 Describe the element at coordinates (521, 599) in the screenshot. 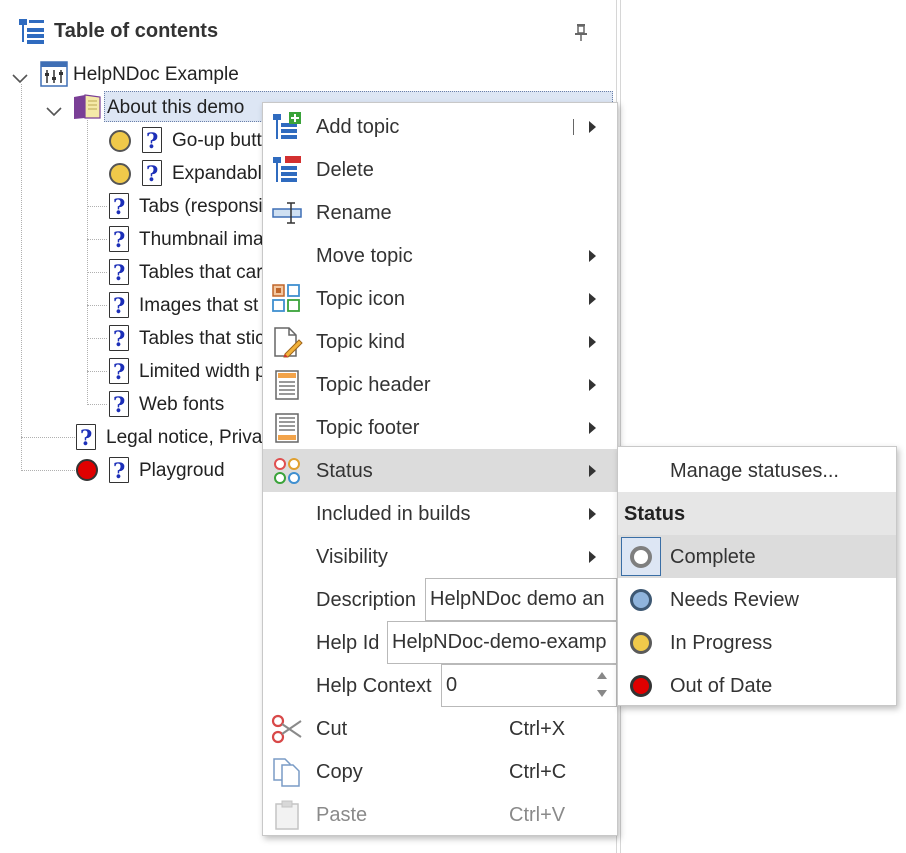

I see `description-field: HelpNDoc demo an` at that location.